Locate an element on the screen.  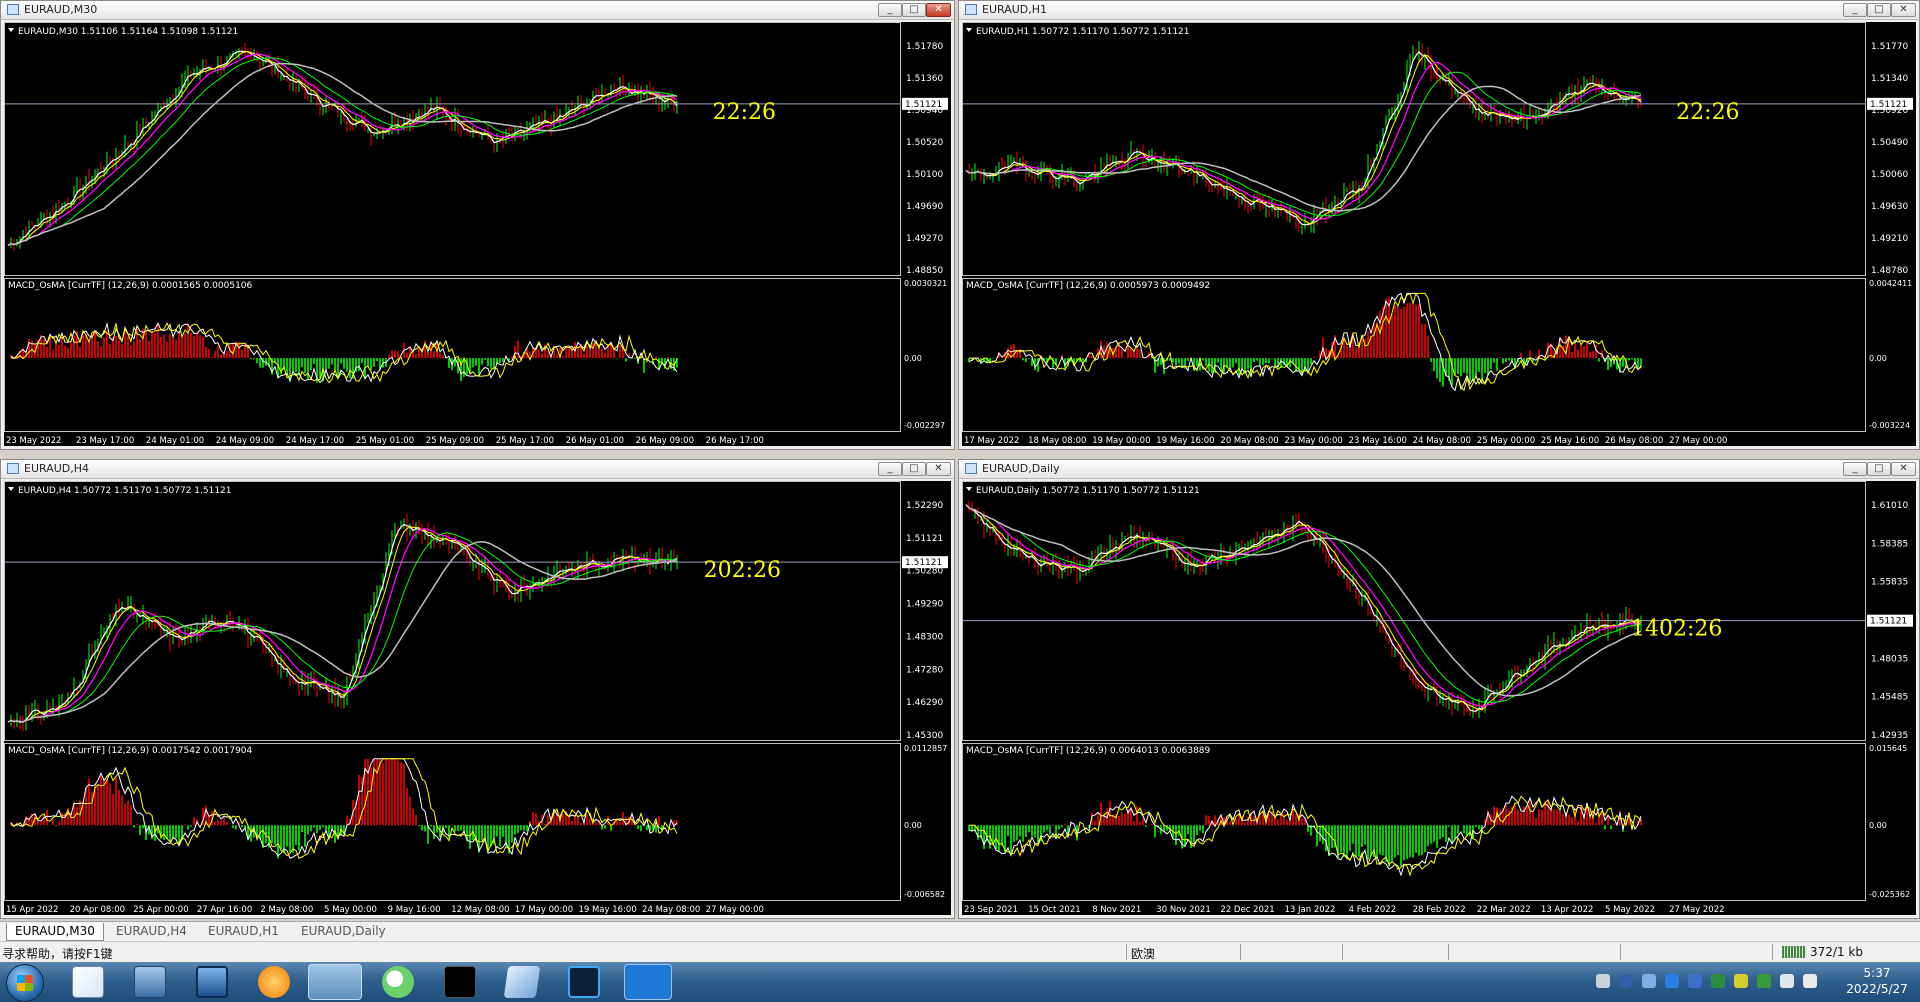
clock-date: 2022/5/27 is located at coordinates (1877, 989).